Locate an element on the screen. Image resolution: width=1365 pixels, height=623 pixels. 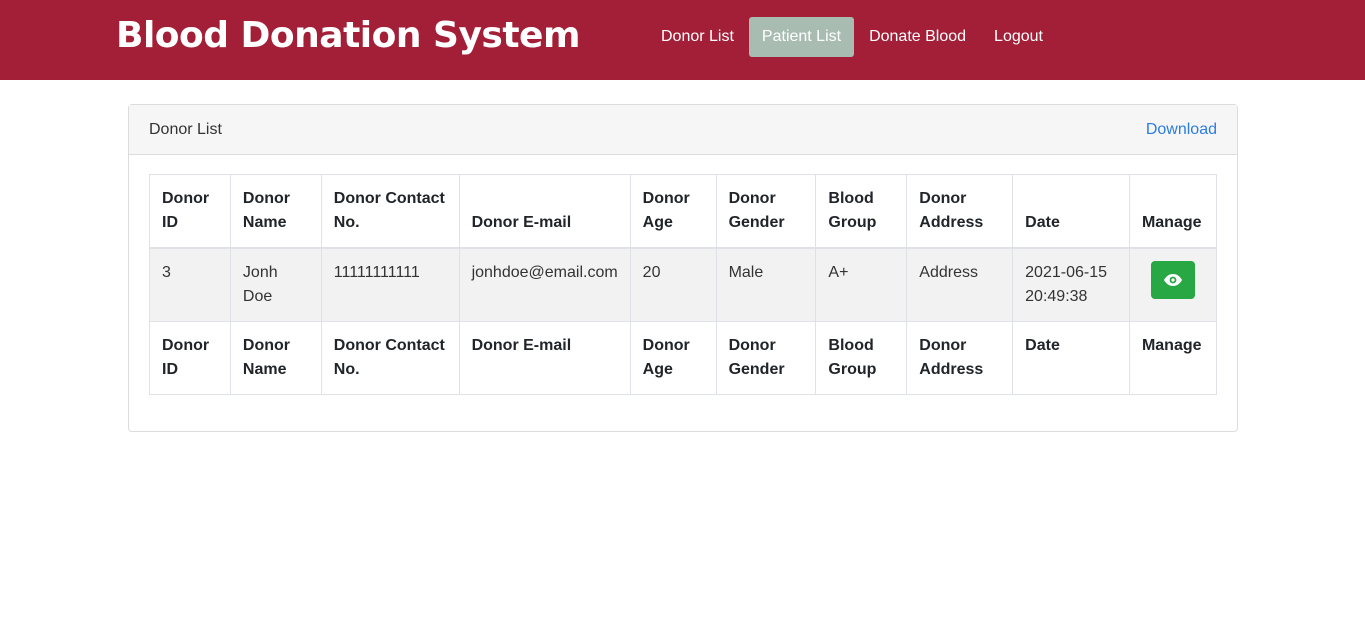
cell-donor-name: Jonh Doe is located at coordinates (275, 284).